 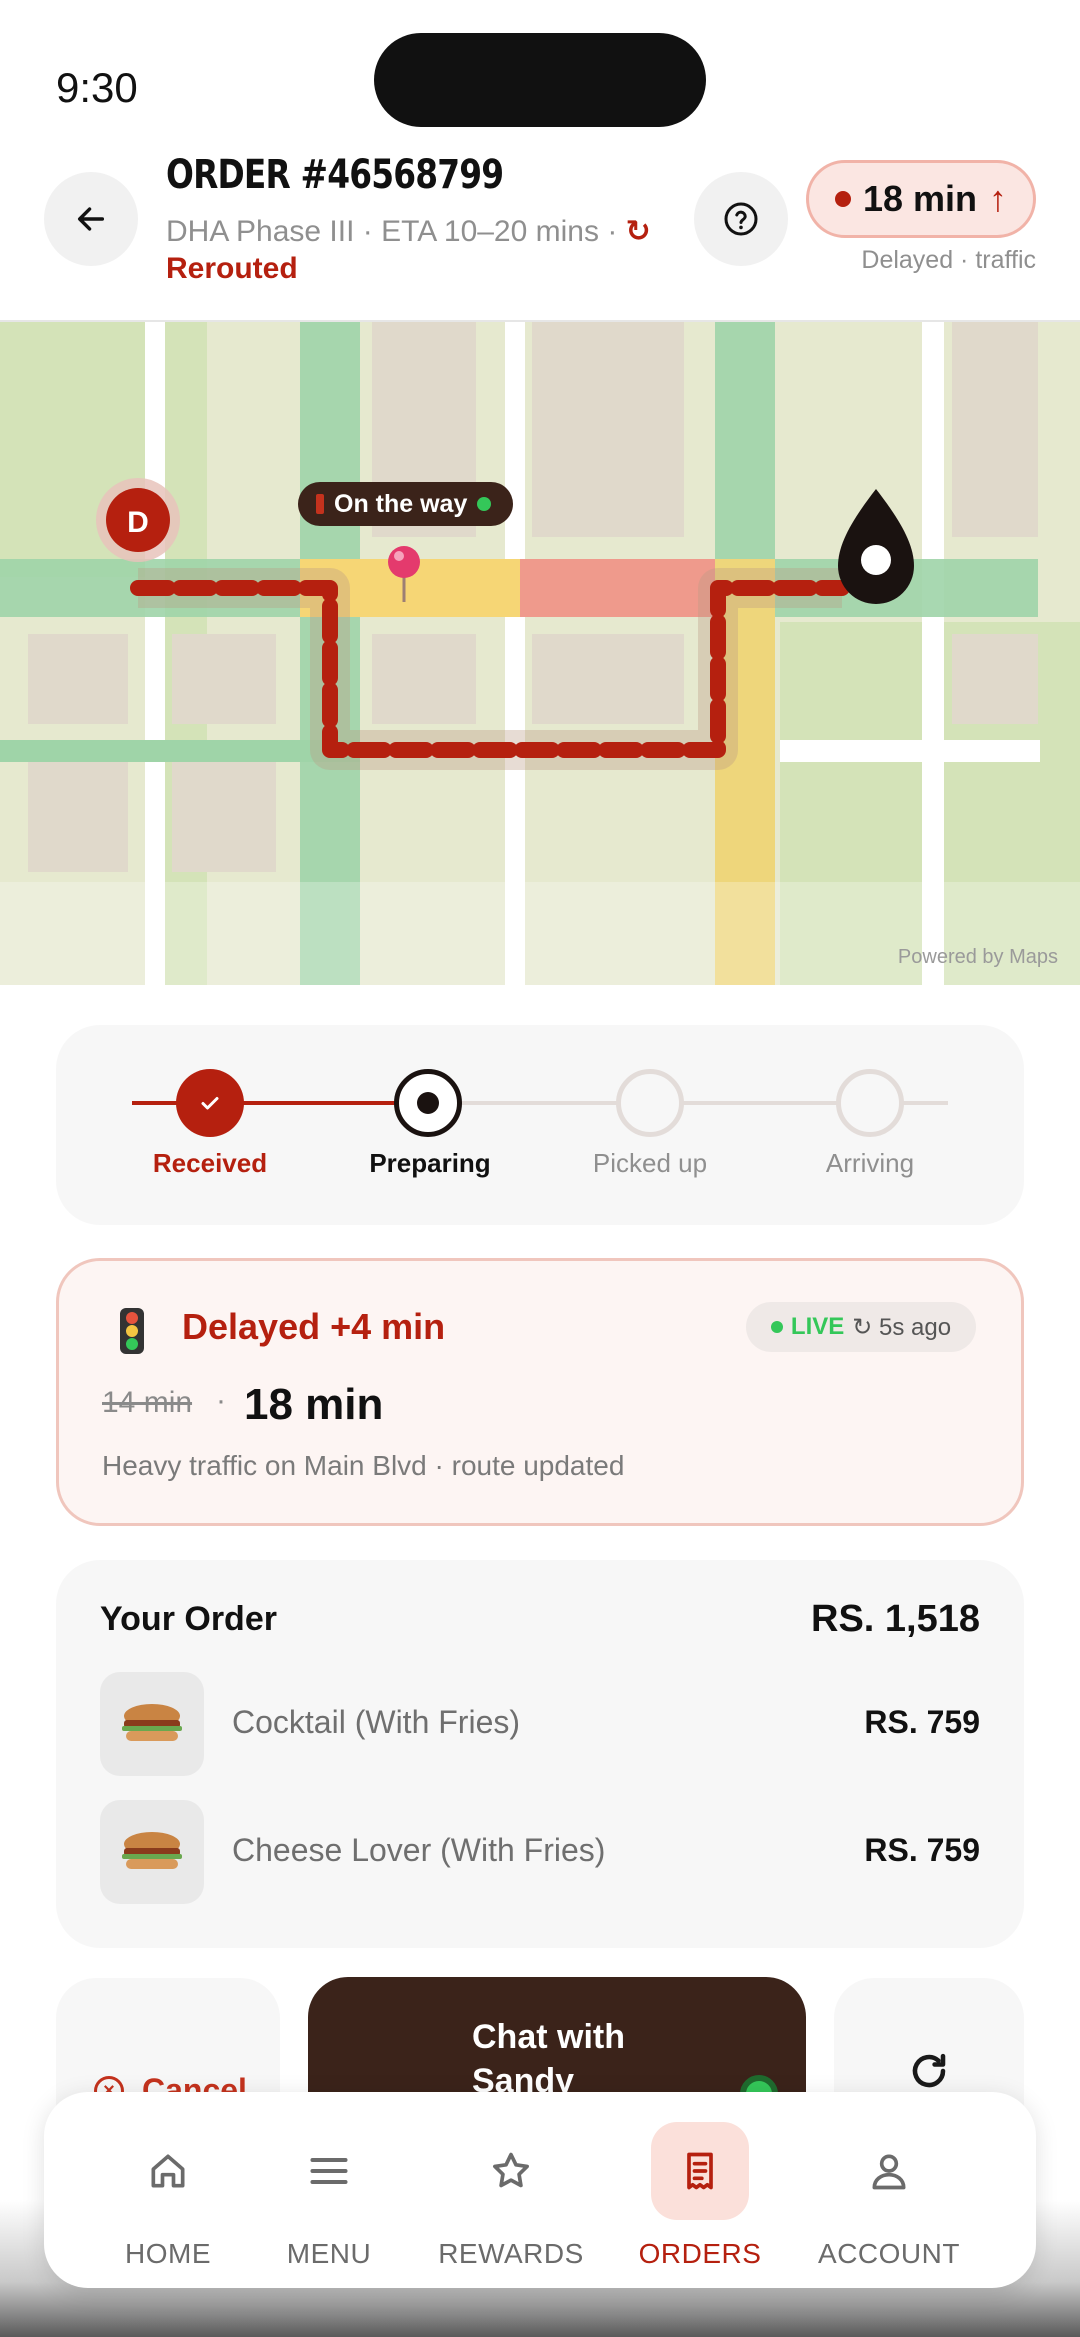 I want to click on order-item-name: Cheese Lover (With Fries), so click(x=419, y=1850).